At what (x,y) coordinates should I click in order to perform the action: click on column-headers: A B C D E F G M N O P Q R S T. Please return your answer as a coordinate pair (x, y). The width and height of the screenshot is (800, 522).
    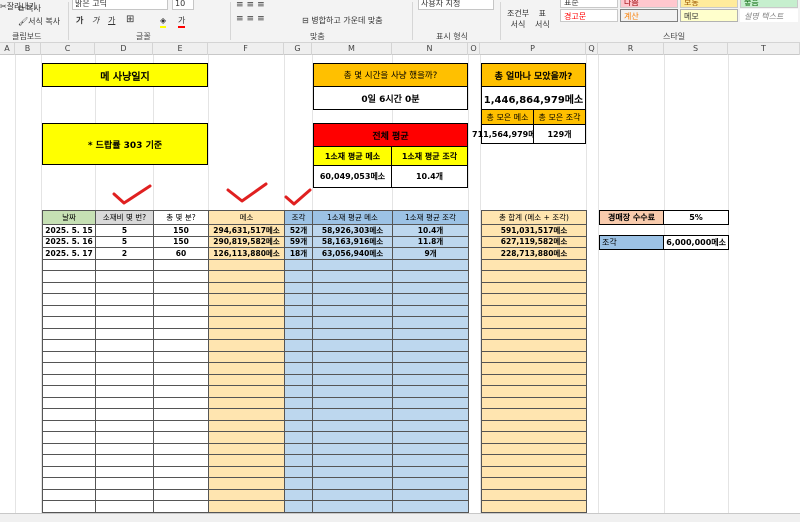
    Looking at the image, I should click on (400, 49).